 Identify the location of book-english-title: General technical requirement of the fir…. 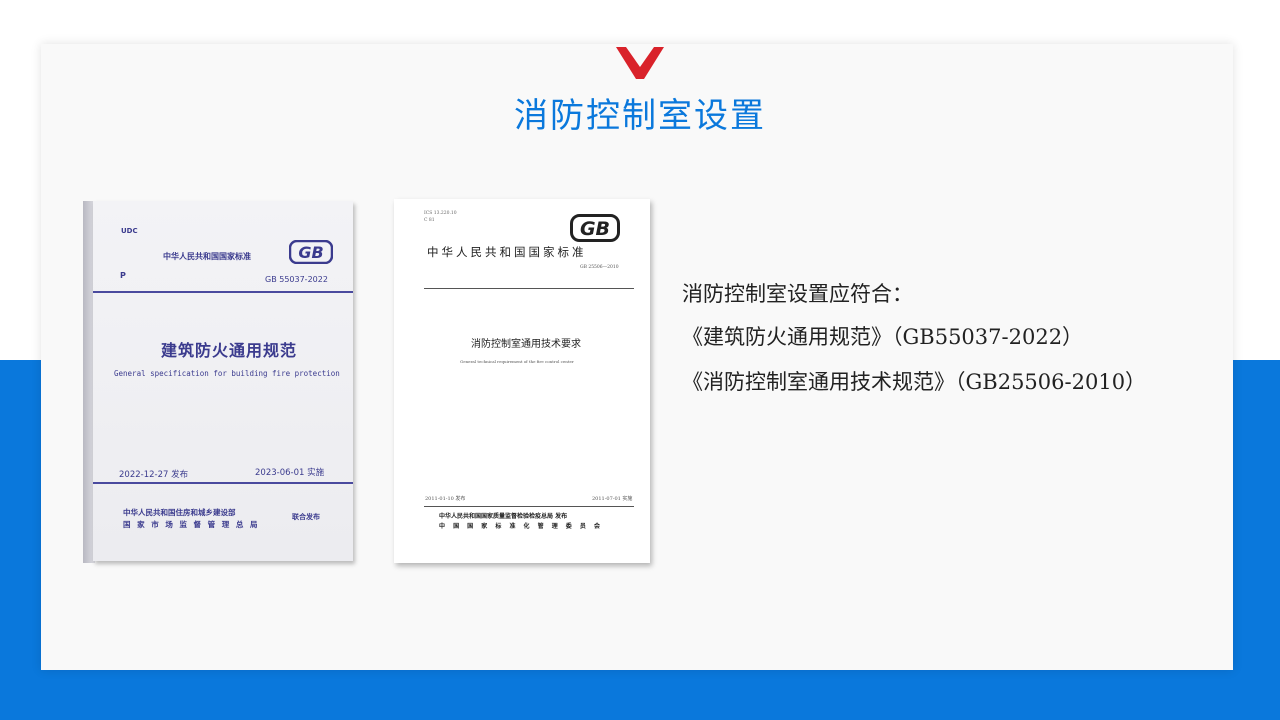
(517, 361).